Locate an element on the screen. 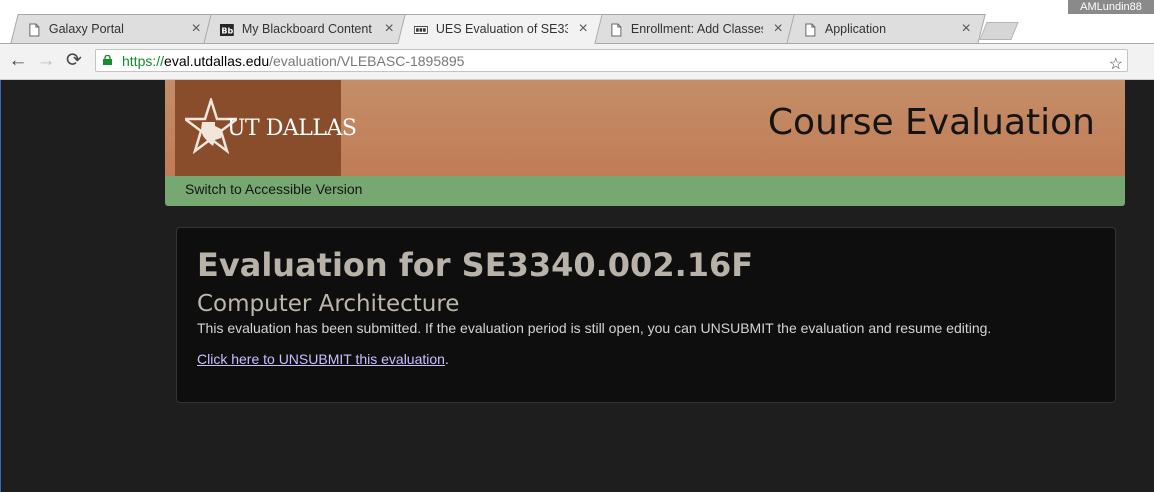 The width and height of the screenshot is (1154, 492). accessible-version-link: Switch to Accessible Version is located at coordinates (273, 189).